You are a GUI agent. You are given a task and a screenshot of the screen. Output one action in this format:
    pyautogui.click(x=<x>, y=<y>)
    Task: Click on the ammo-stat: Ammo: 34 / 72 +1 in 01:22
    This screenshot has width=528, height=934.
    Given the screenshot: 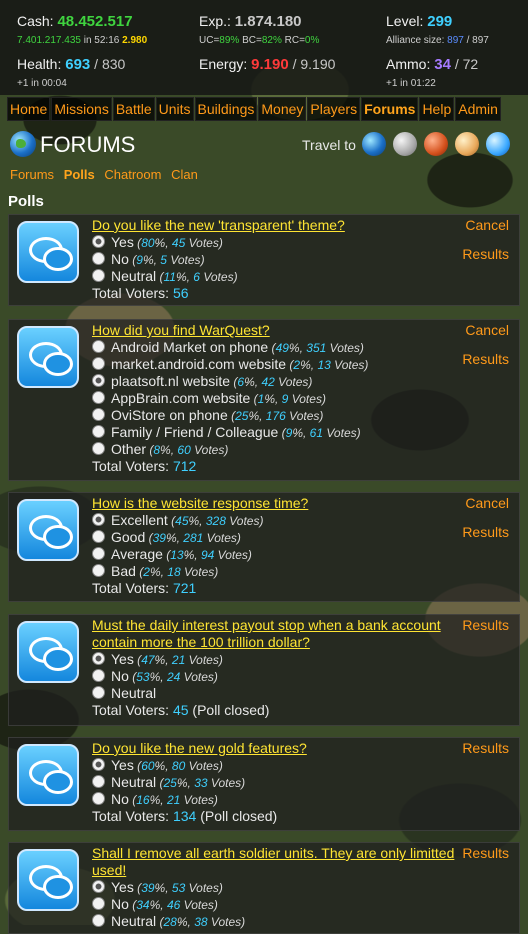 What is the action you would take?
    pyautogui.click(x=432, y=72)
    